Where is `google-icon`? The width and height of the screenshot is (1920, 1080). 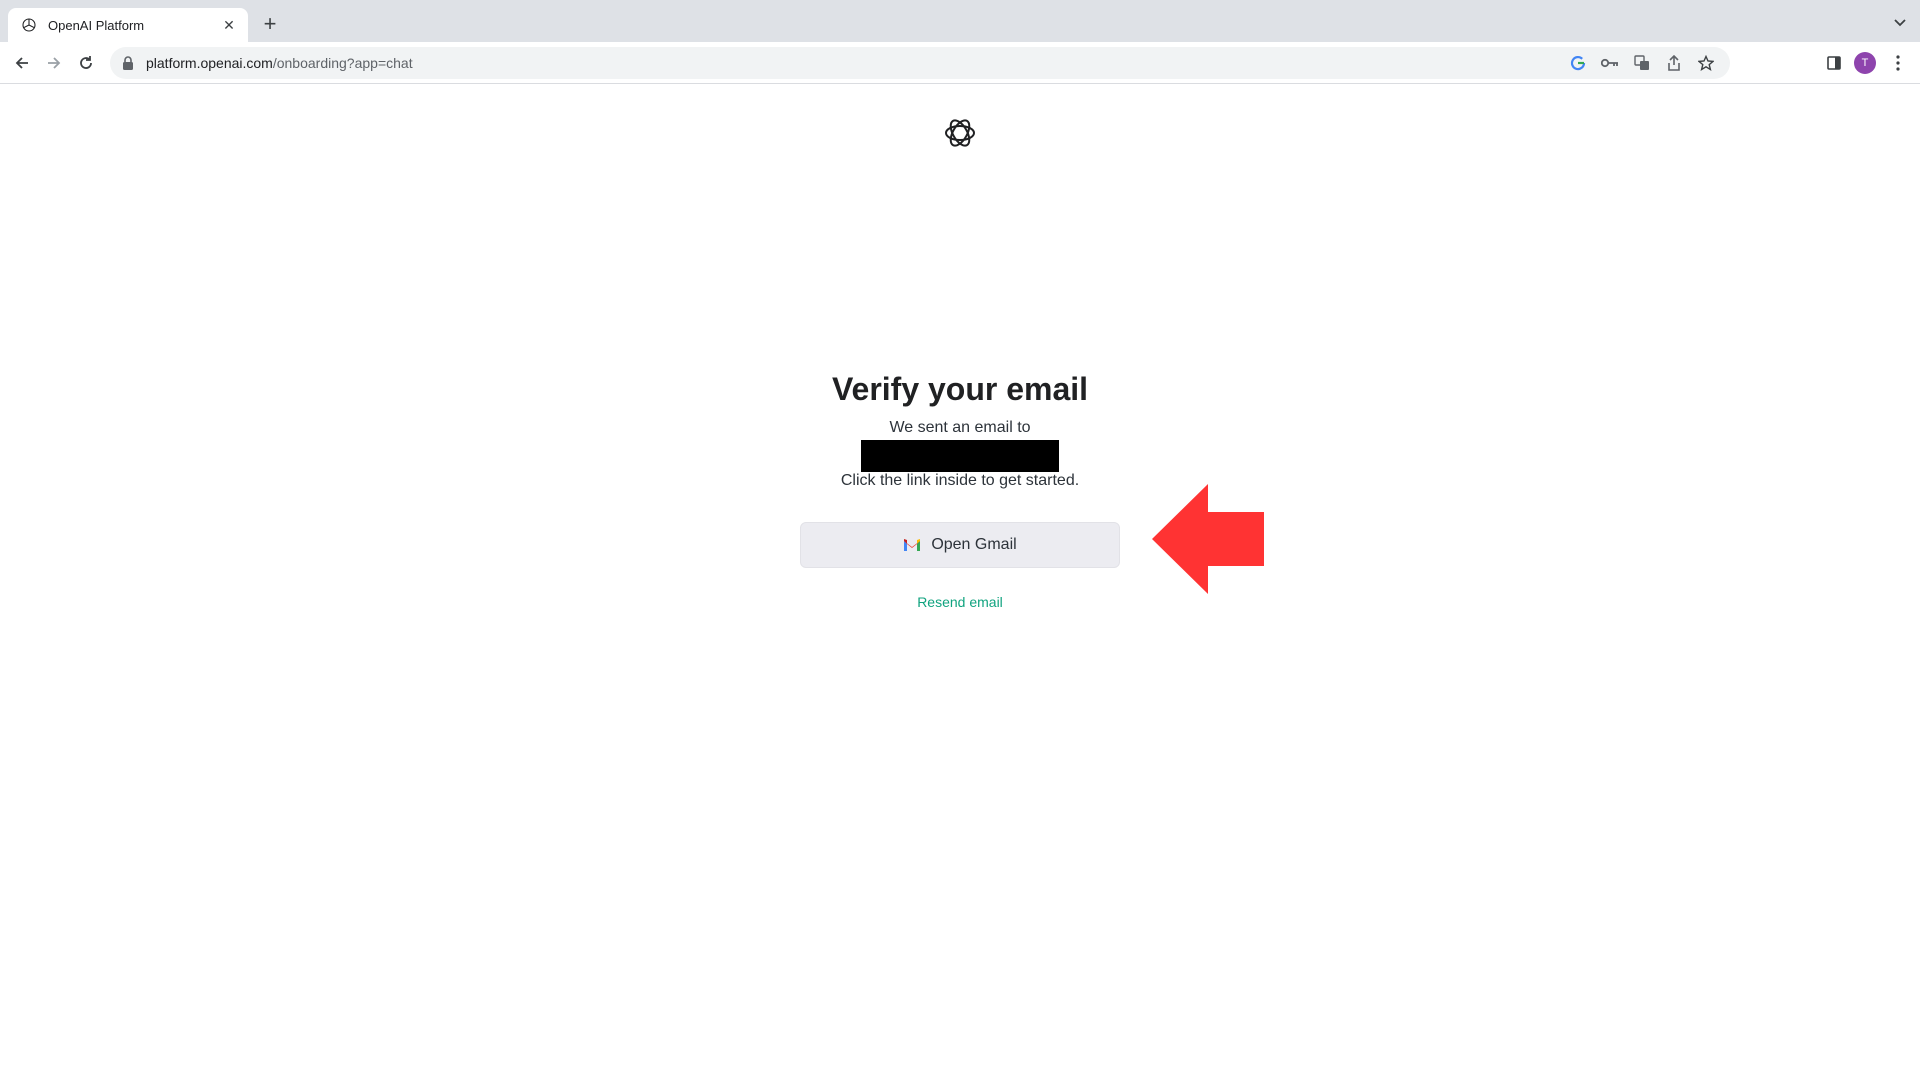 google-icon is located at coordinates (1578, 63).